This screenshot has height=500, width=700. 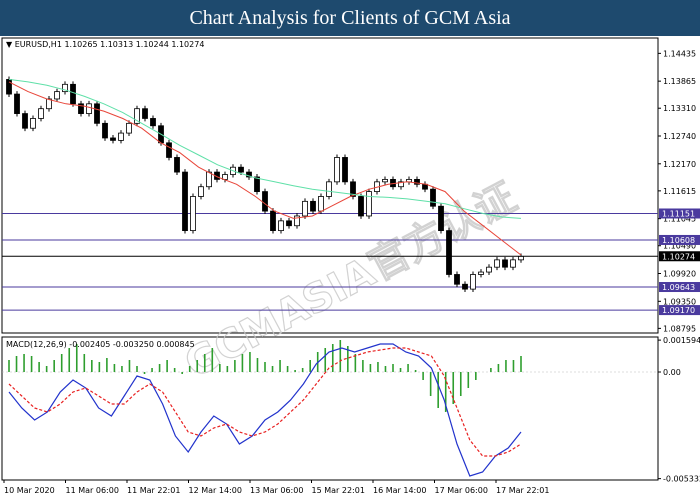 I want to click on x-tick-label: 15 Mar 22:01, so click(x=338, y=490).